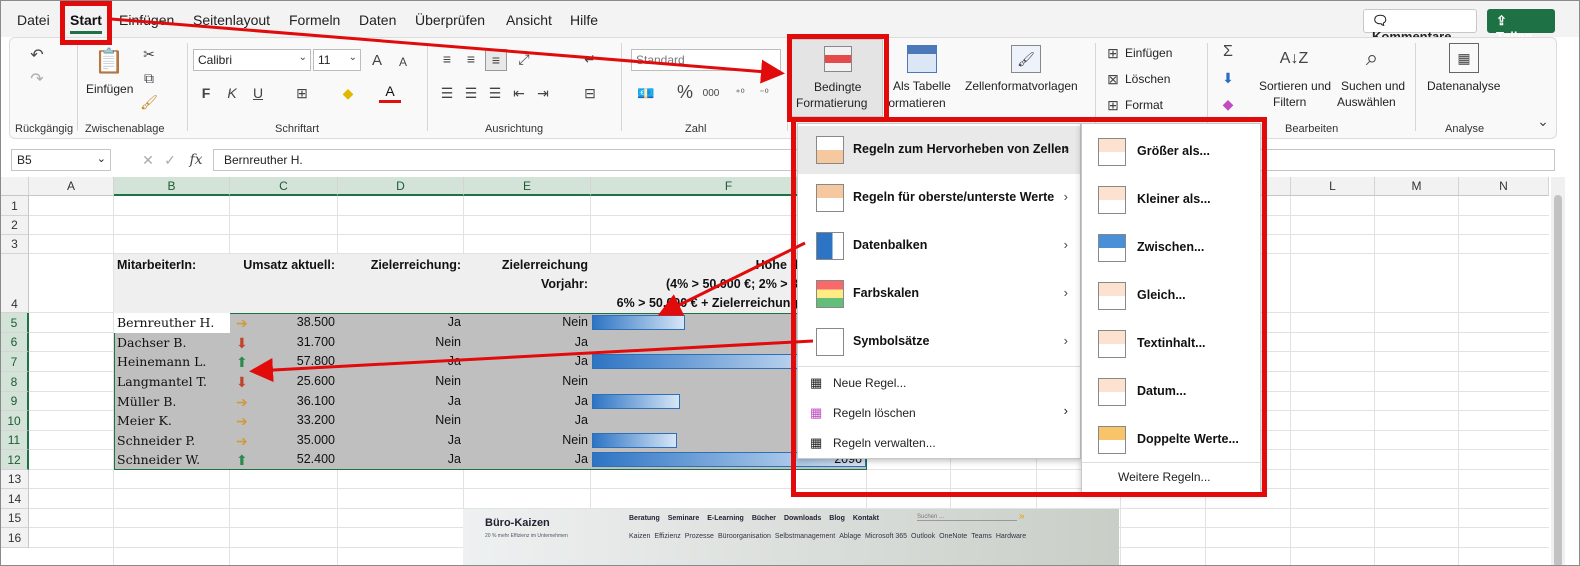  I want to click on arrow-databars-to-bar, so click(731, 278).